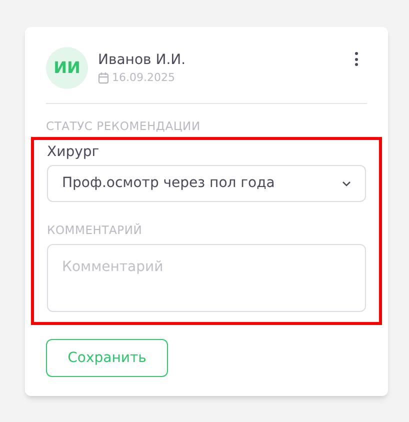 This screenshot has height=422, width=409. I want to click on patient-name: Иванов И.И., so click(142, 60).